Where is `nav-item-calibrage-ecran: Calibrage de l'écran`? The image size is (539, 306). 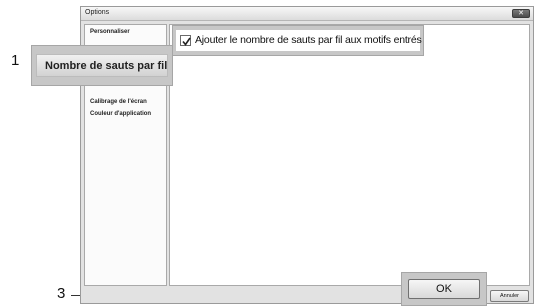
nav-item-calibrage-ecran: Calibrage de l'écran is located at coordinates (118, 102).